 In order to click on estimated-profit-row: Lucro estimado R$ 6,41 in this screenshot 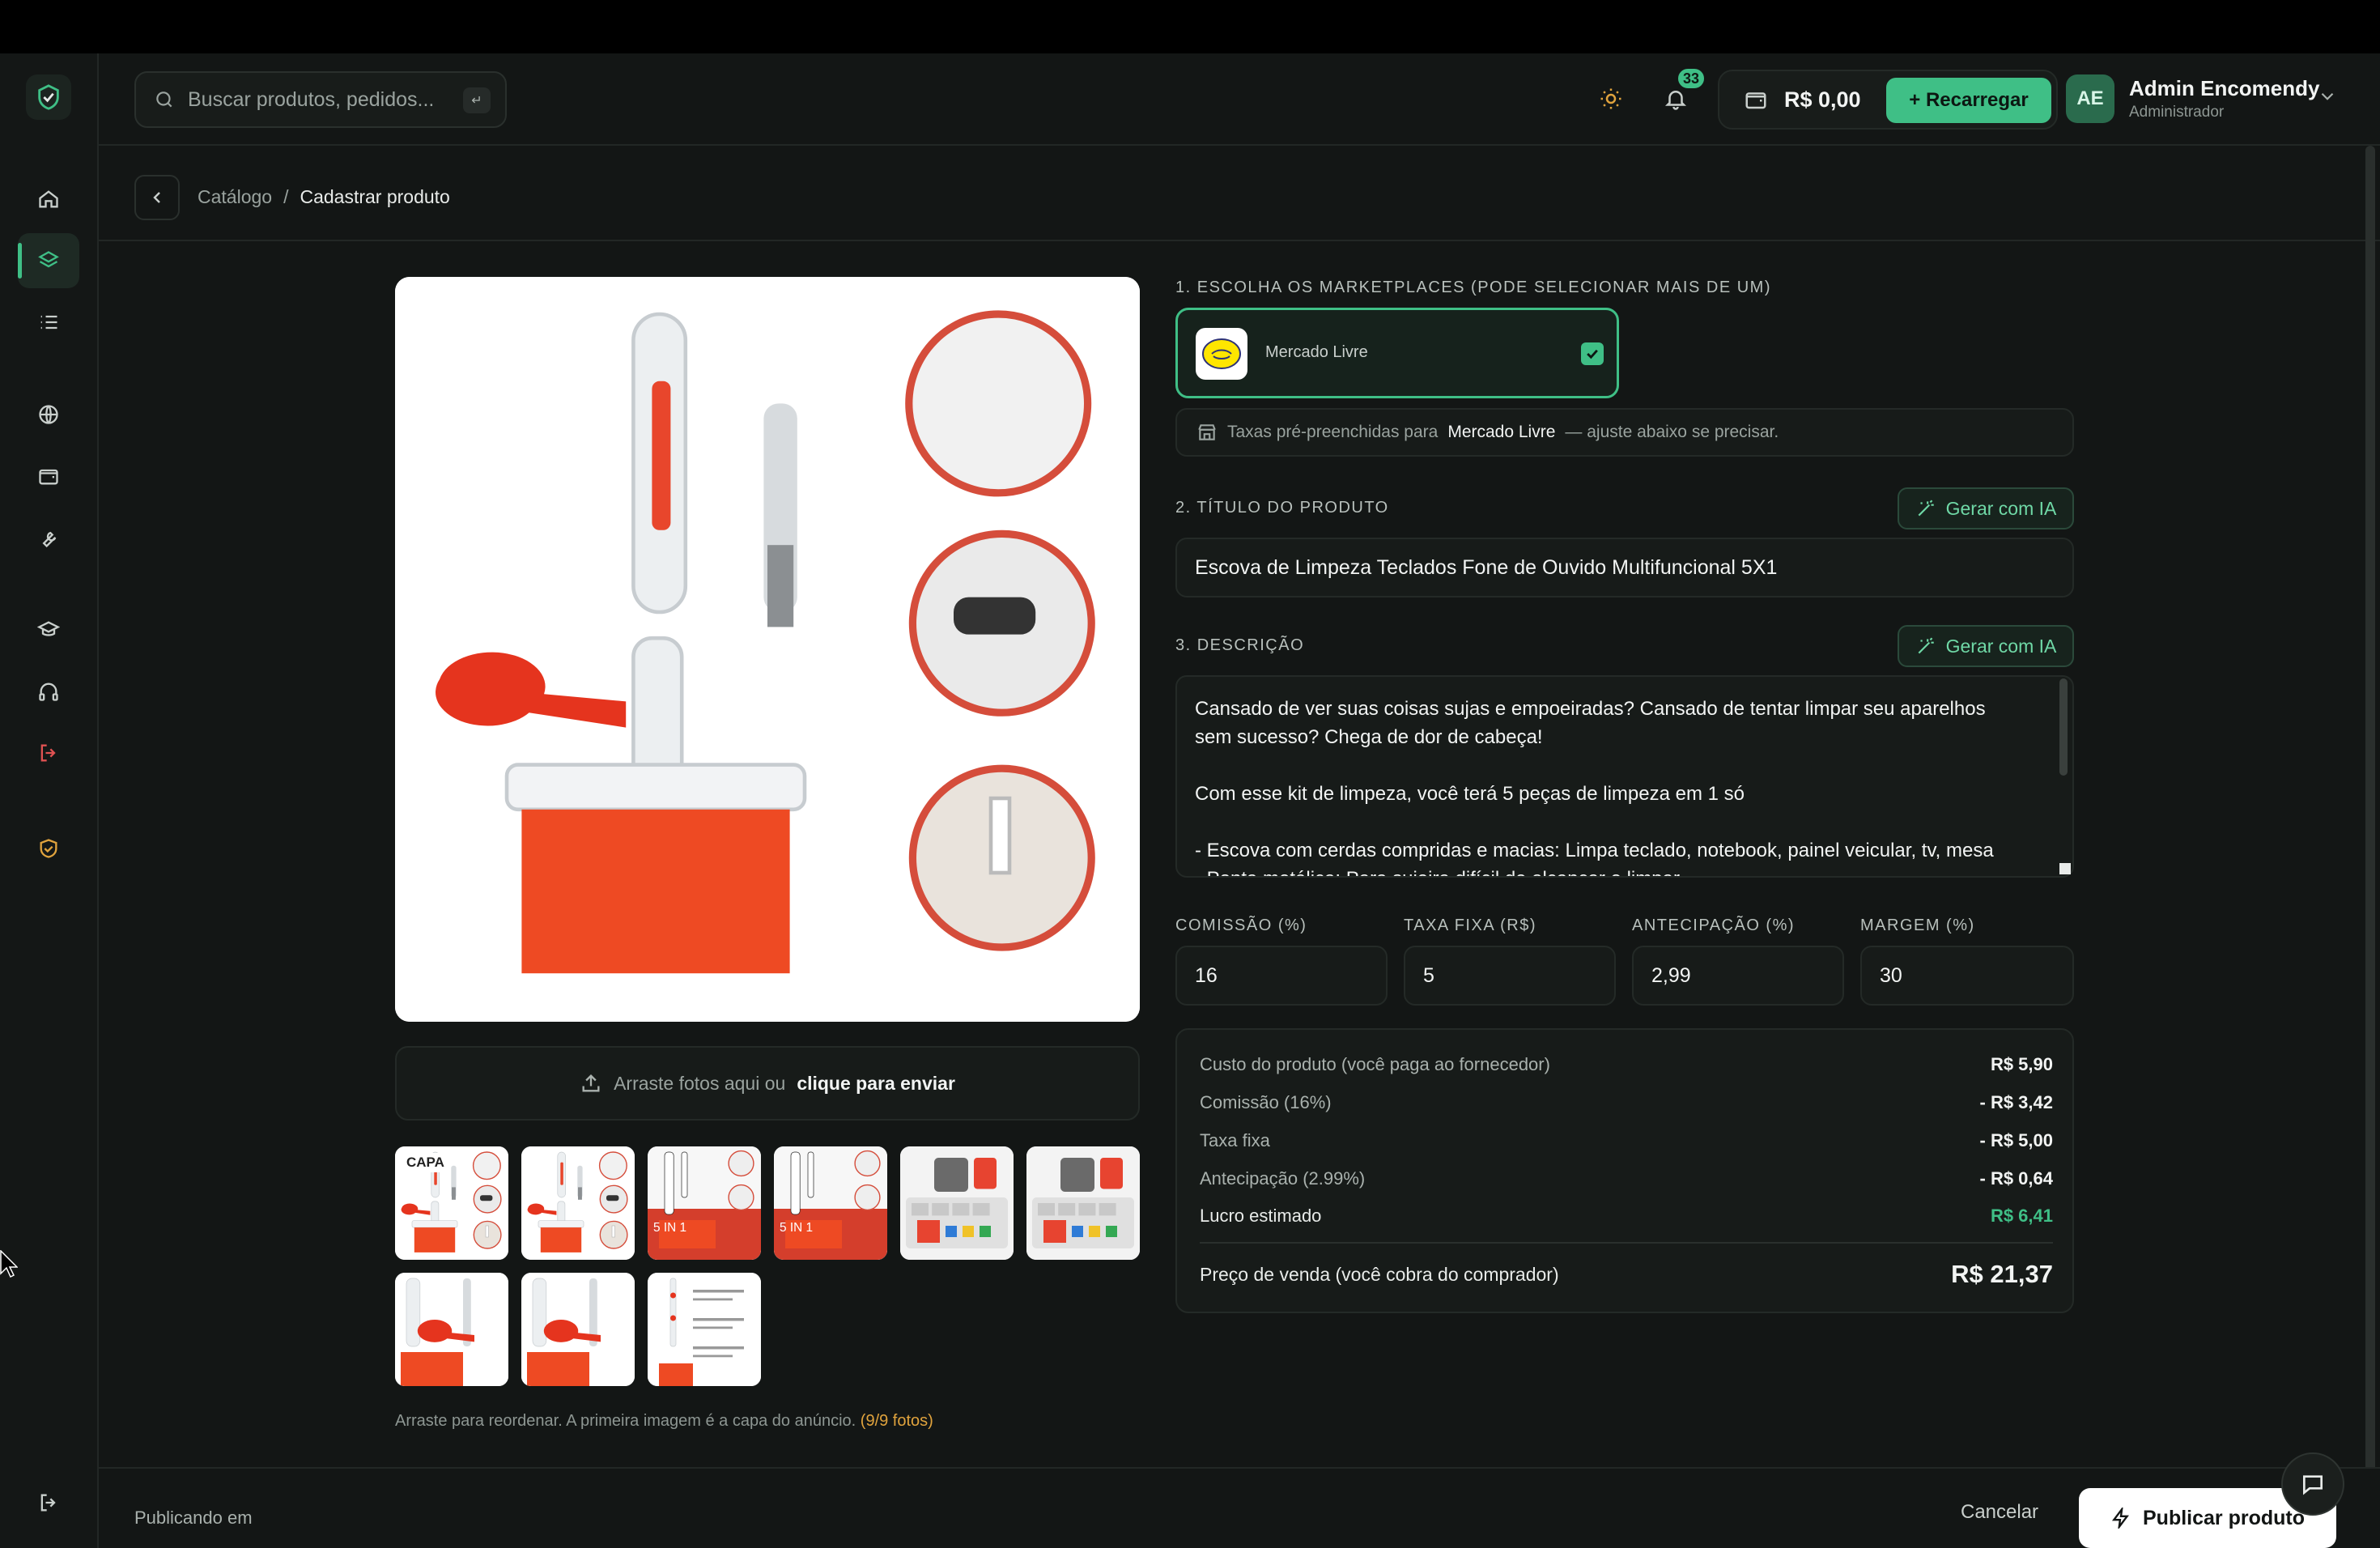, I will do `click(1626, 1217)`.